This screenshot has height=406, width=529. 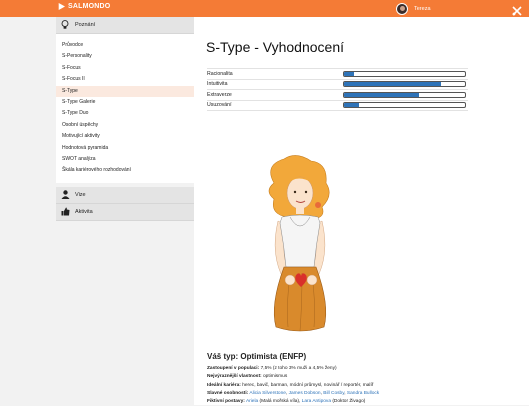 What do you see at coordinates (226, 402) in the screenshot?
I see `info-label: Fiktivní postavy:` at bounding box center [226, 402].